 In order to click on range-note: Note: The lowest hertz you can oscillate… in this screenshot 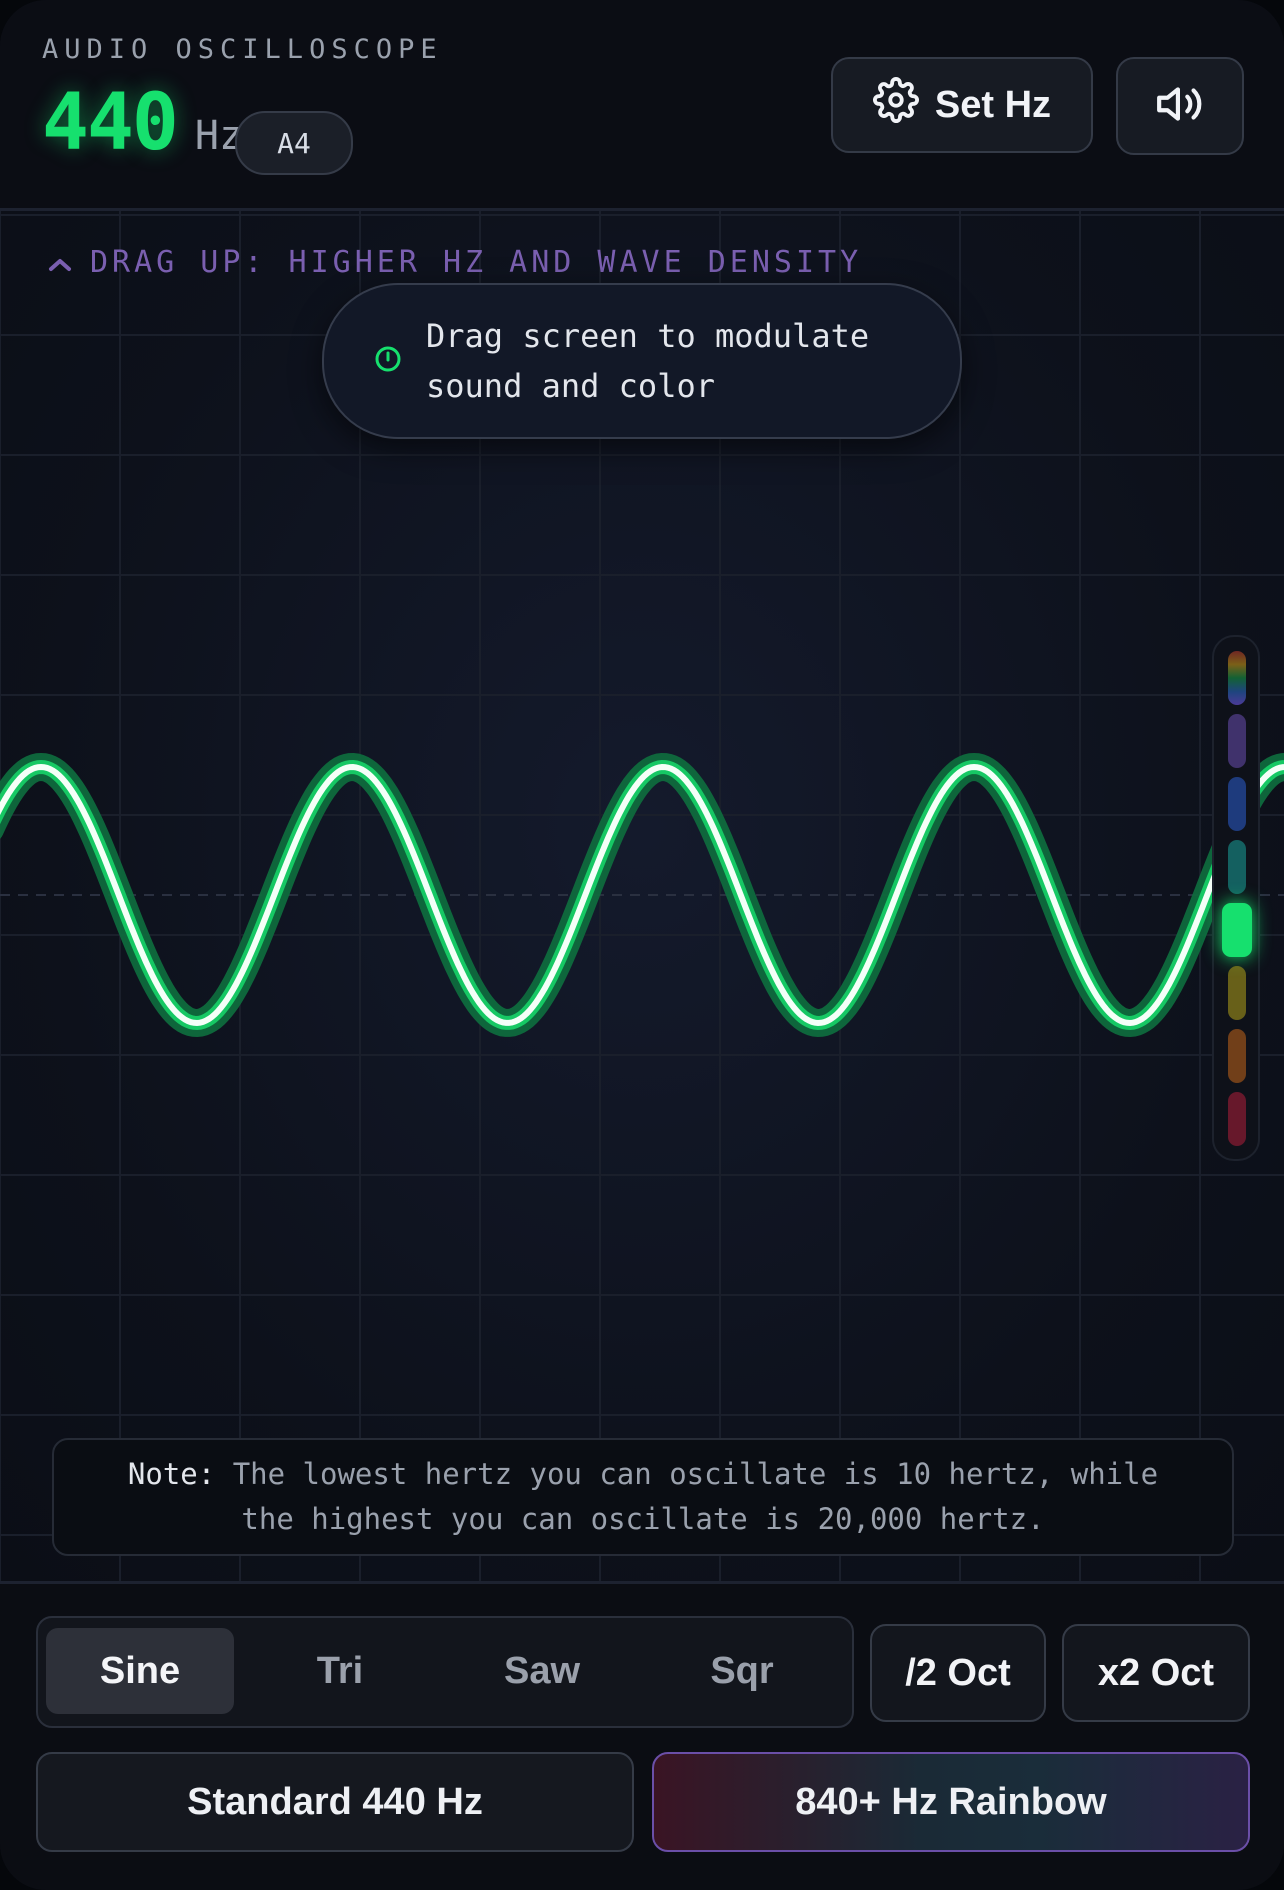, I will do `click(643, 1497)`.